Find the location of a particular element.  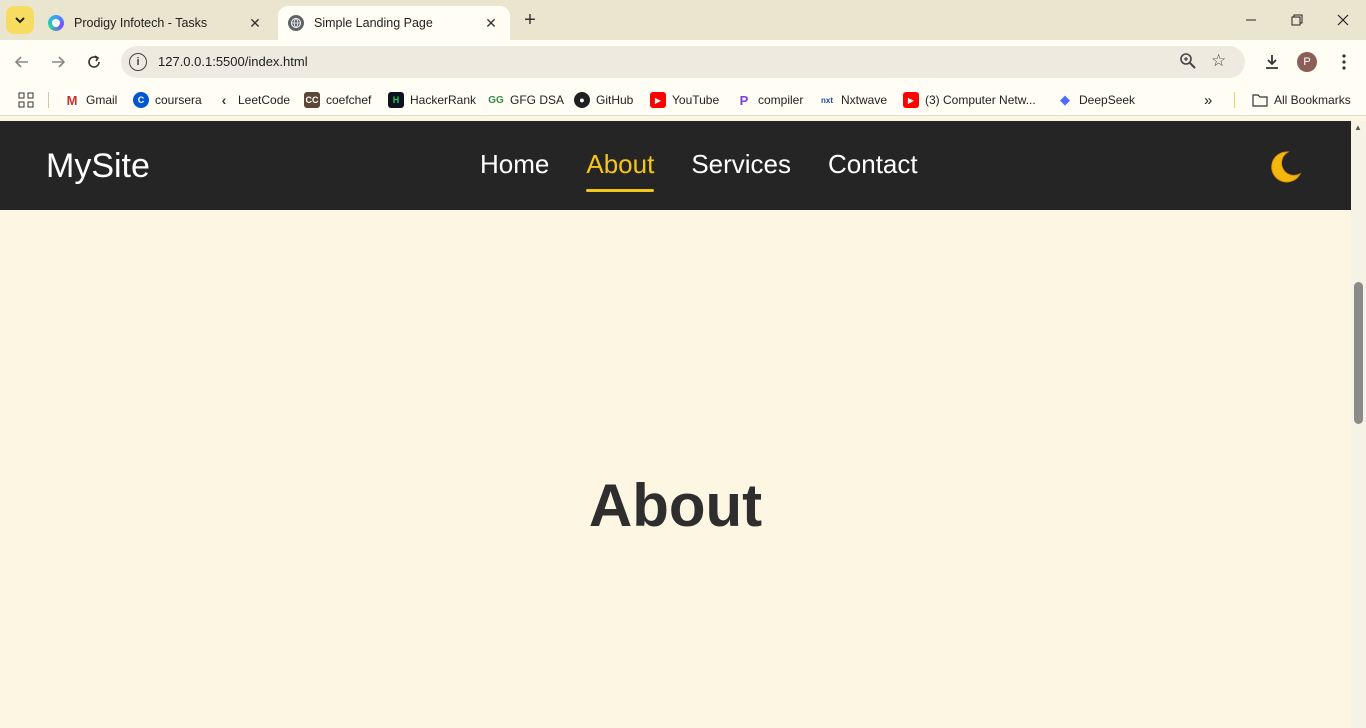

bookmark-label: HackerRank is located at coordinates (443, 100).